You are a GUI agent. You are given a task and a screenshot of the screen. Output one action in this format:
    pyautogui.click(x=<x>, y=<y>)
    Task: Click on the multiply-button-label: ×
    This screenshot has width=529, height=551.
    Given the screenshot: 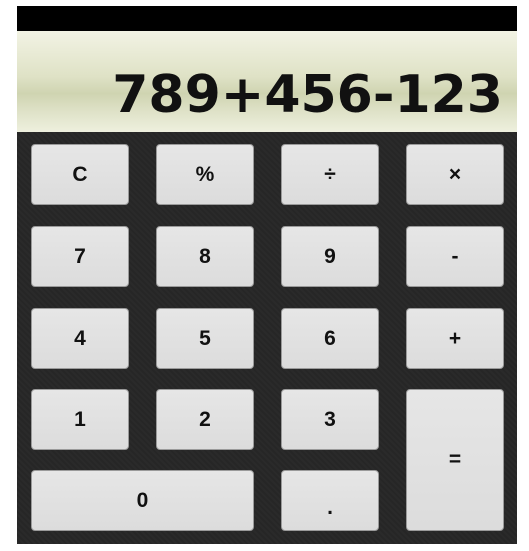 What is the action you would take?
    pyautogui.click(x=455, y=174)
    